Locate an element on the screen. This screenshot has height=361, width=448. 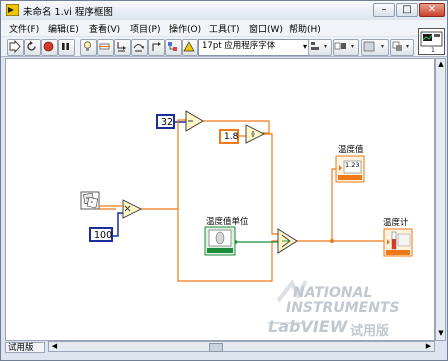
window-title: 未命名 1.vi 程序框图 is located at coordinates (68, 12).